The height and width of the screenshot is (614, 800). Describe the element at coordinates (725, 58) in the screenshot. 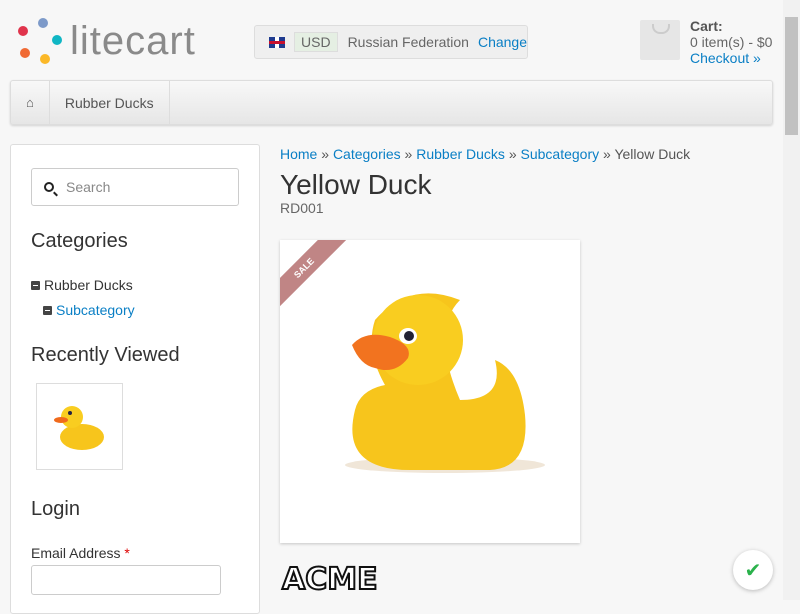

I see `checkout-link: Checkout »` at that location.